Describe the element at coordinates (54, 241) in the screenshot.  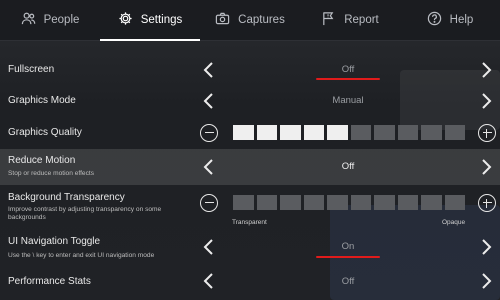
I see `setting-label: UI Navigation Toggle` at that location.